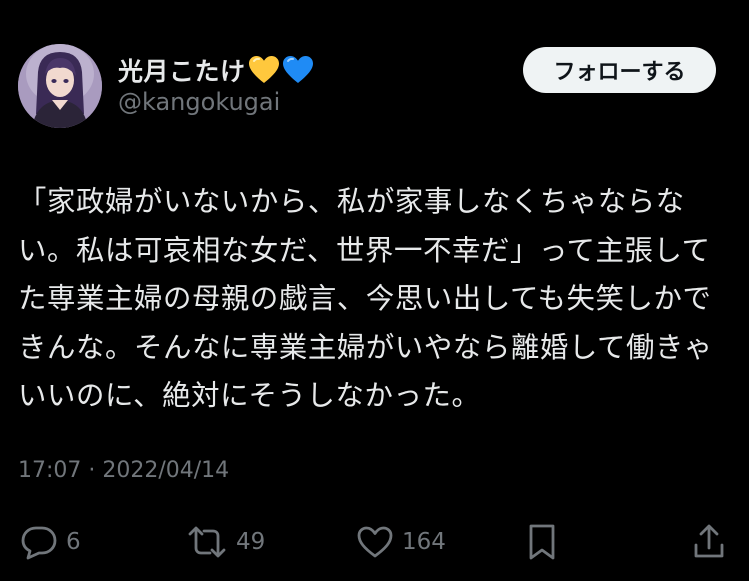 Image resolution: width=749 pixels, height=581 pixels. I want to click on retweet-count: 49, so click(251, 542).